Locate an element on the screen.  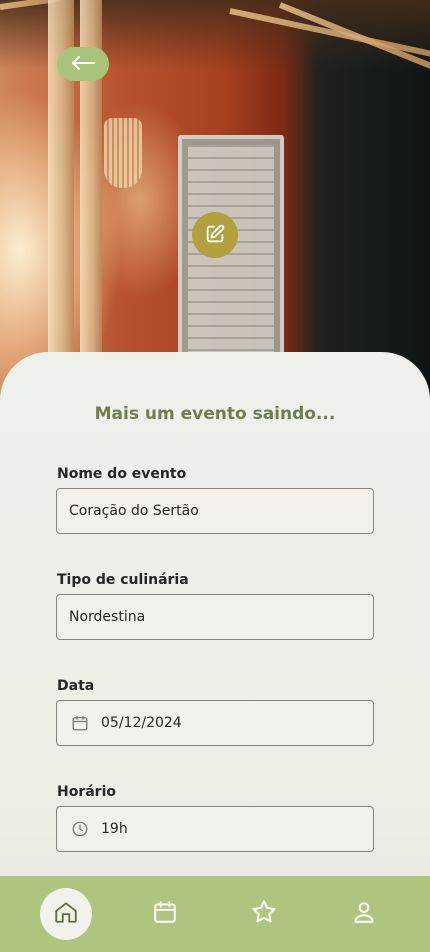
home-icon is located at coordinates (66, 914).